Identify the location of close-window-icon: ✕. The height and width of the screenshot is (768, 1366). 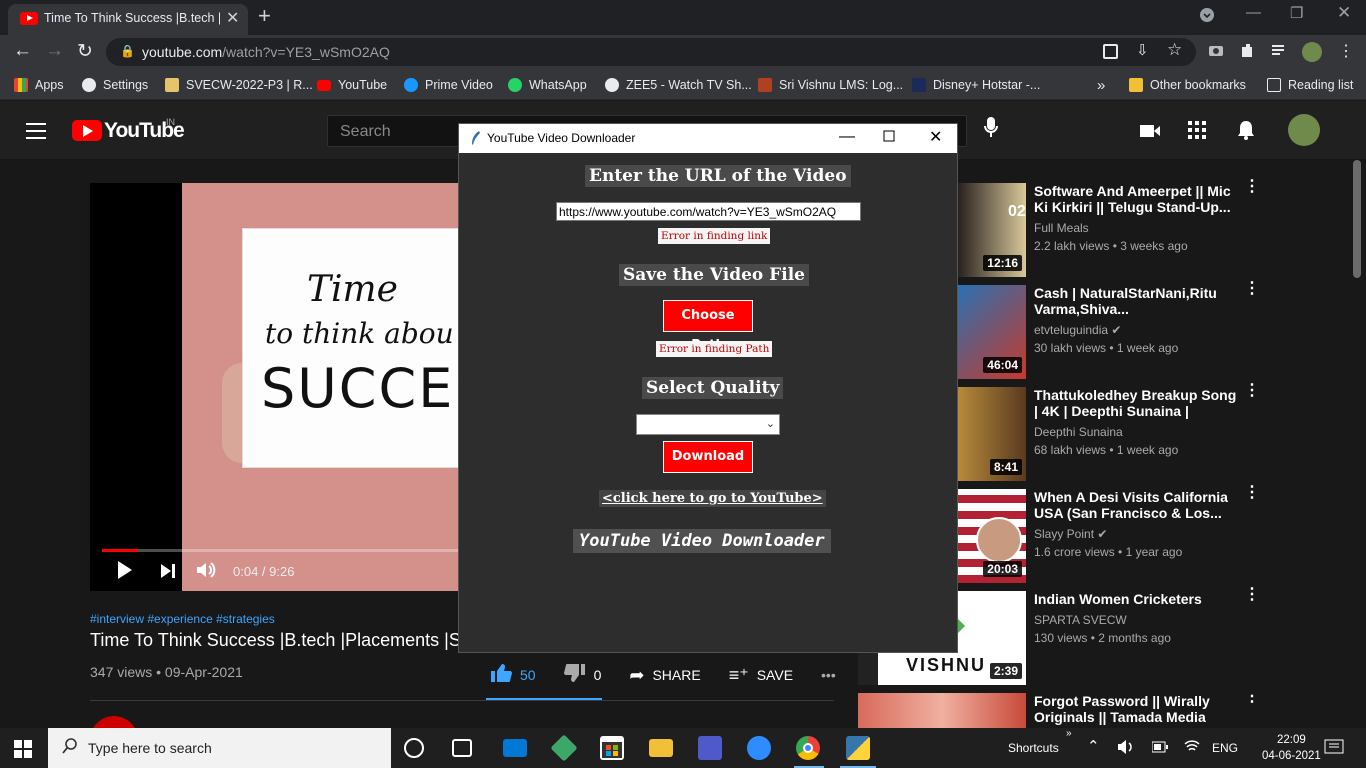
(1344, 13).